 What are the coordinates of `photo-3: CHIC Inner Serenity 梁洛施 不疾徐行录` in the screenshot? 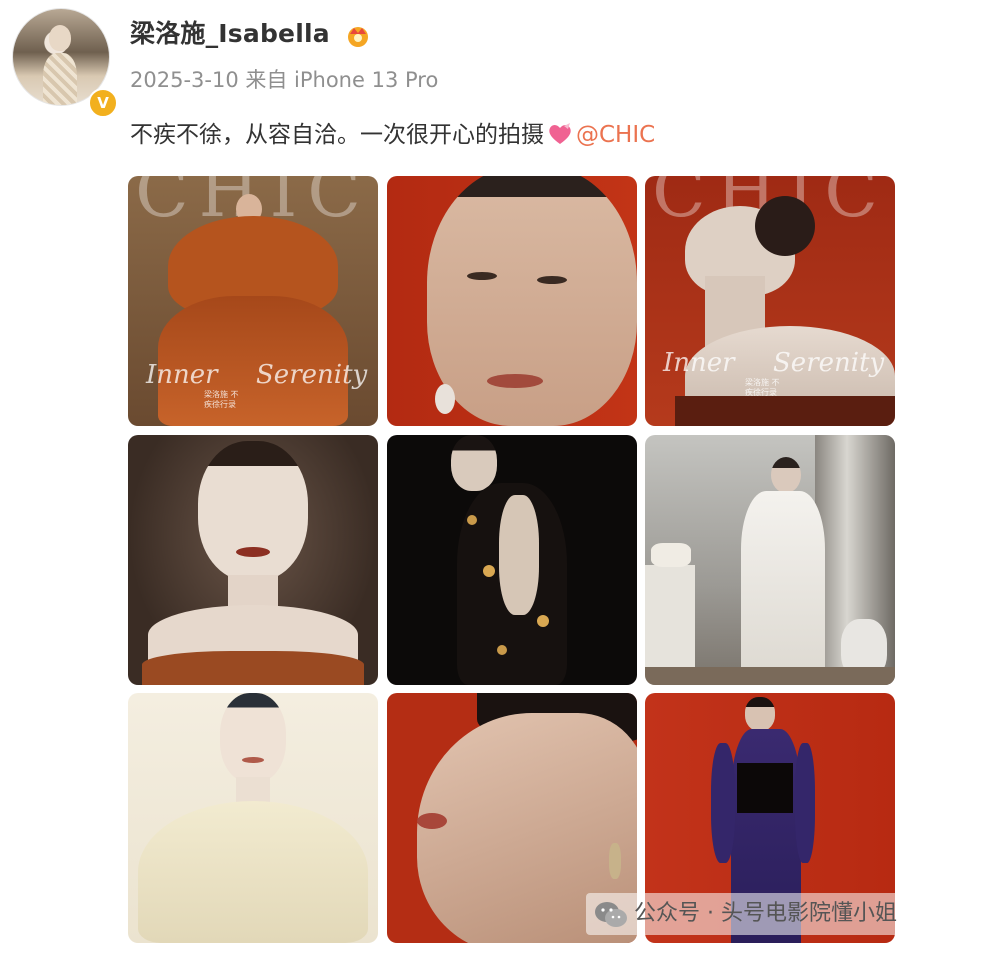 It's located at (770, 301).